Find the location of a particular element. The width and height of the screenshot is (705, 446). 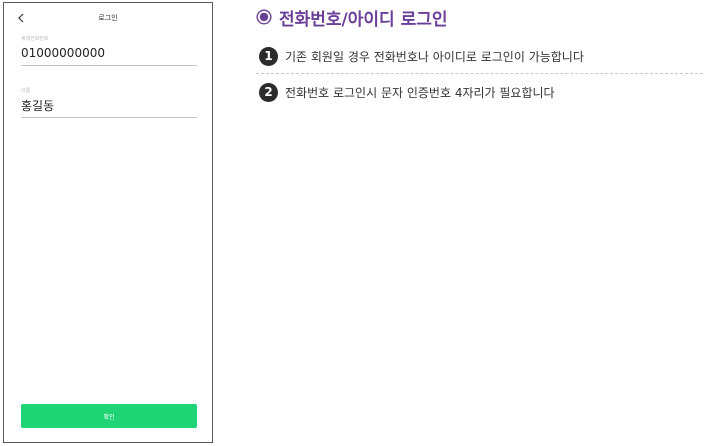

section-title: 전화번호/아이디 로그인 is located at coordinates (363, 19).